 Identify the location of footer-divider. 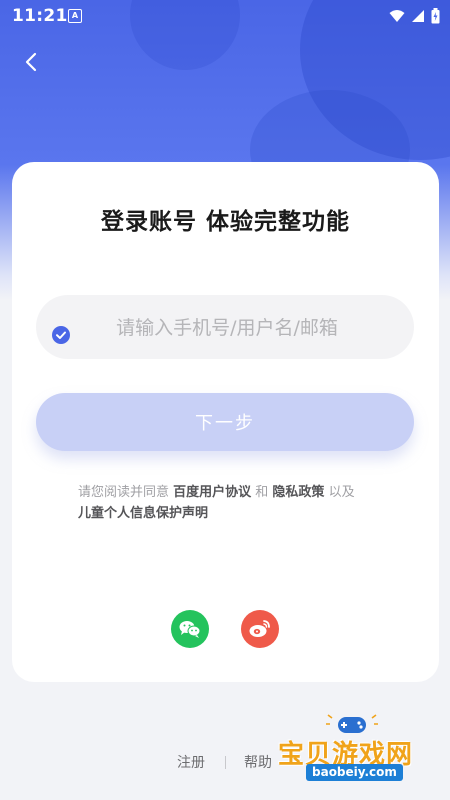
(225, 762).